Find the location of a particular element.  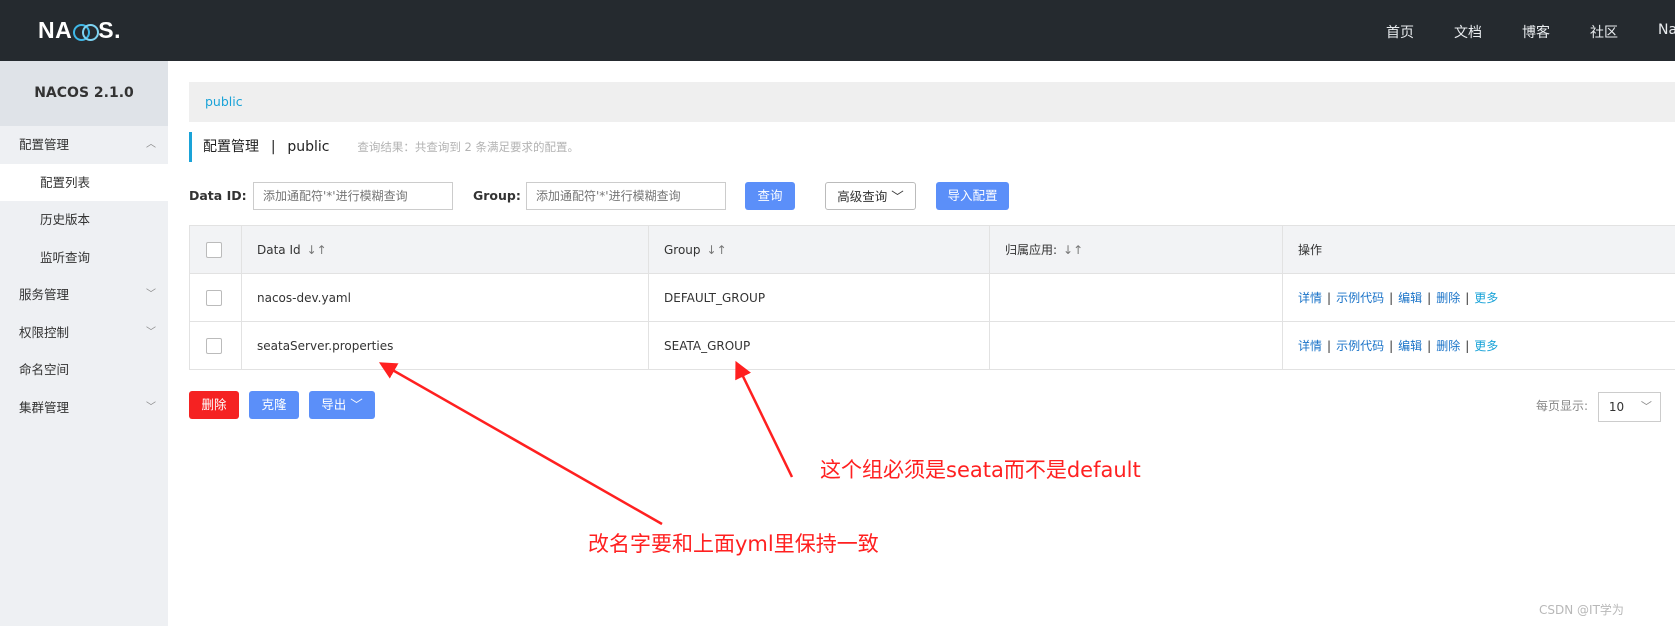

nav-home: 首页 is located at coordinates (1400, 32).